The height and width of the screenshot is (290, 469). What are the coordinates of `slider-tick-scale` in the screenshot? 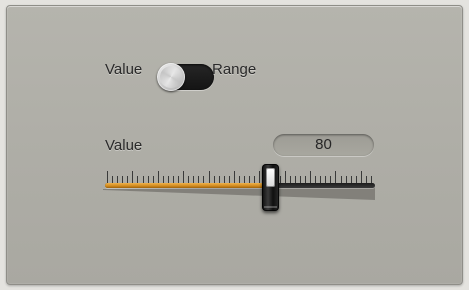 It's located at (239, 176).